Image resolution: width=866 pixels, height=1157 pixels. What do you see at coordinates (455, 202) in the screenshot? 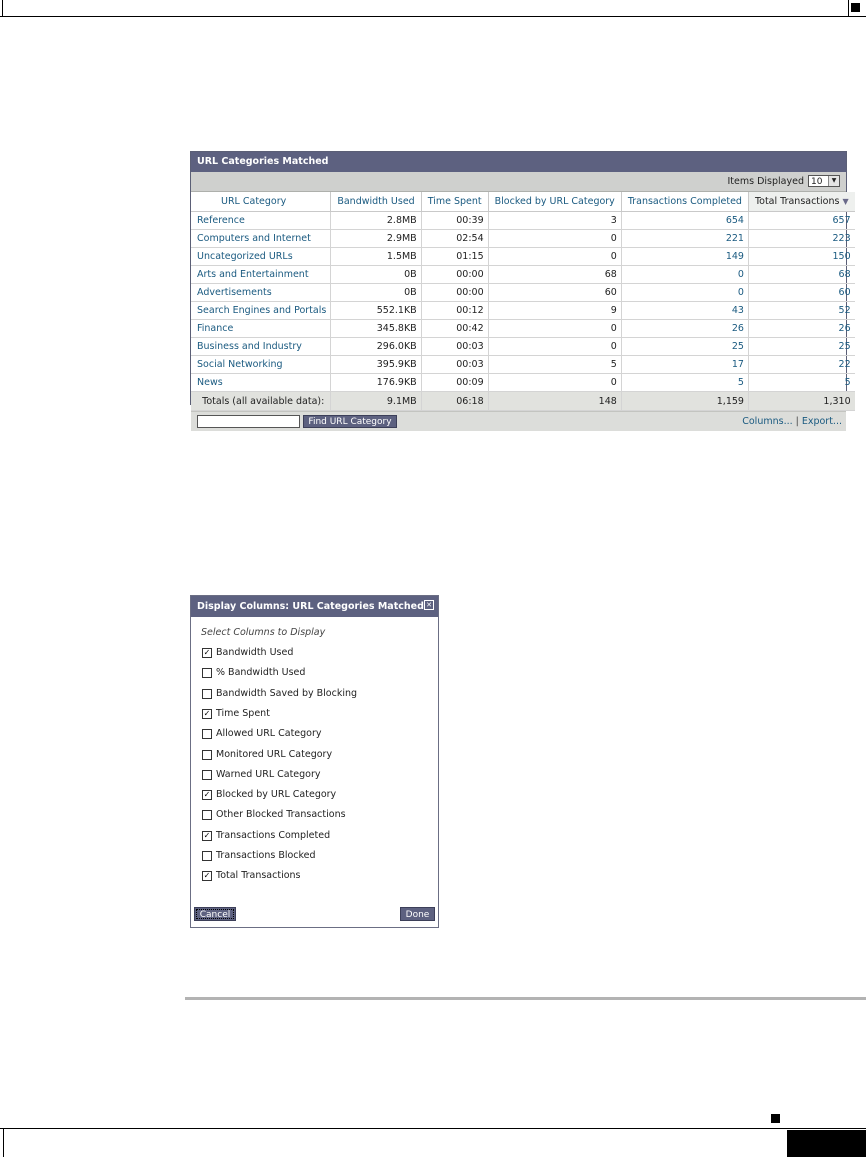
I see `column-header-time-spent: Time Spent` at bounding box center [455, 202].